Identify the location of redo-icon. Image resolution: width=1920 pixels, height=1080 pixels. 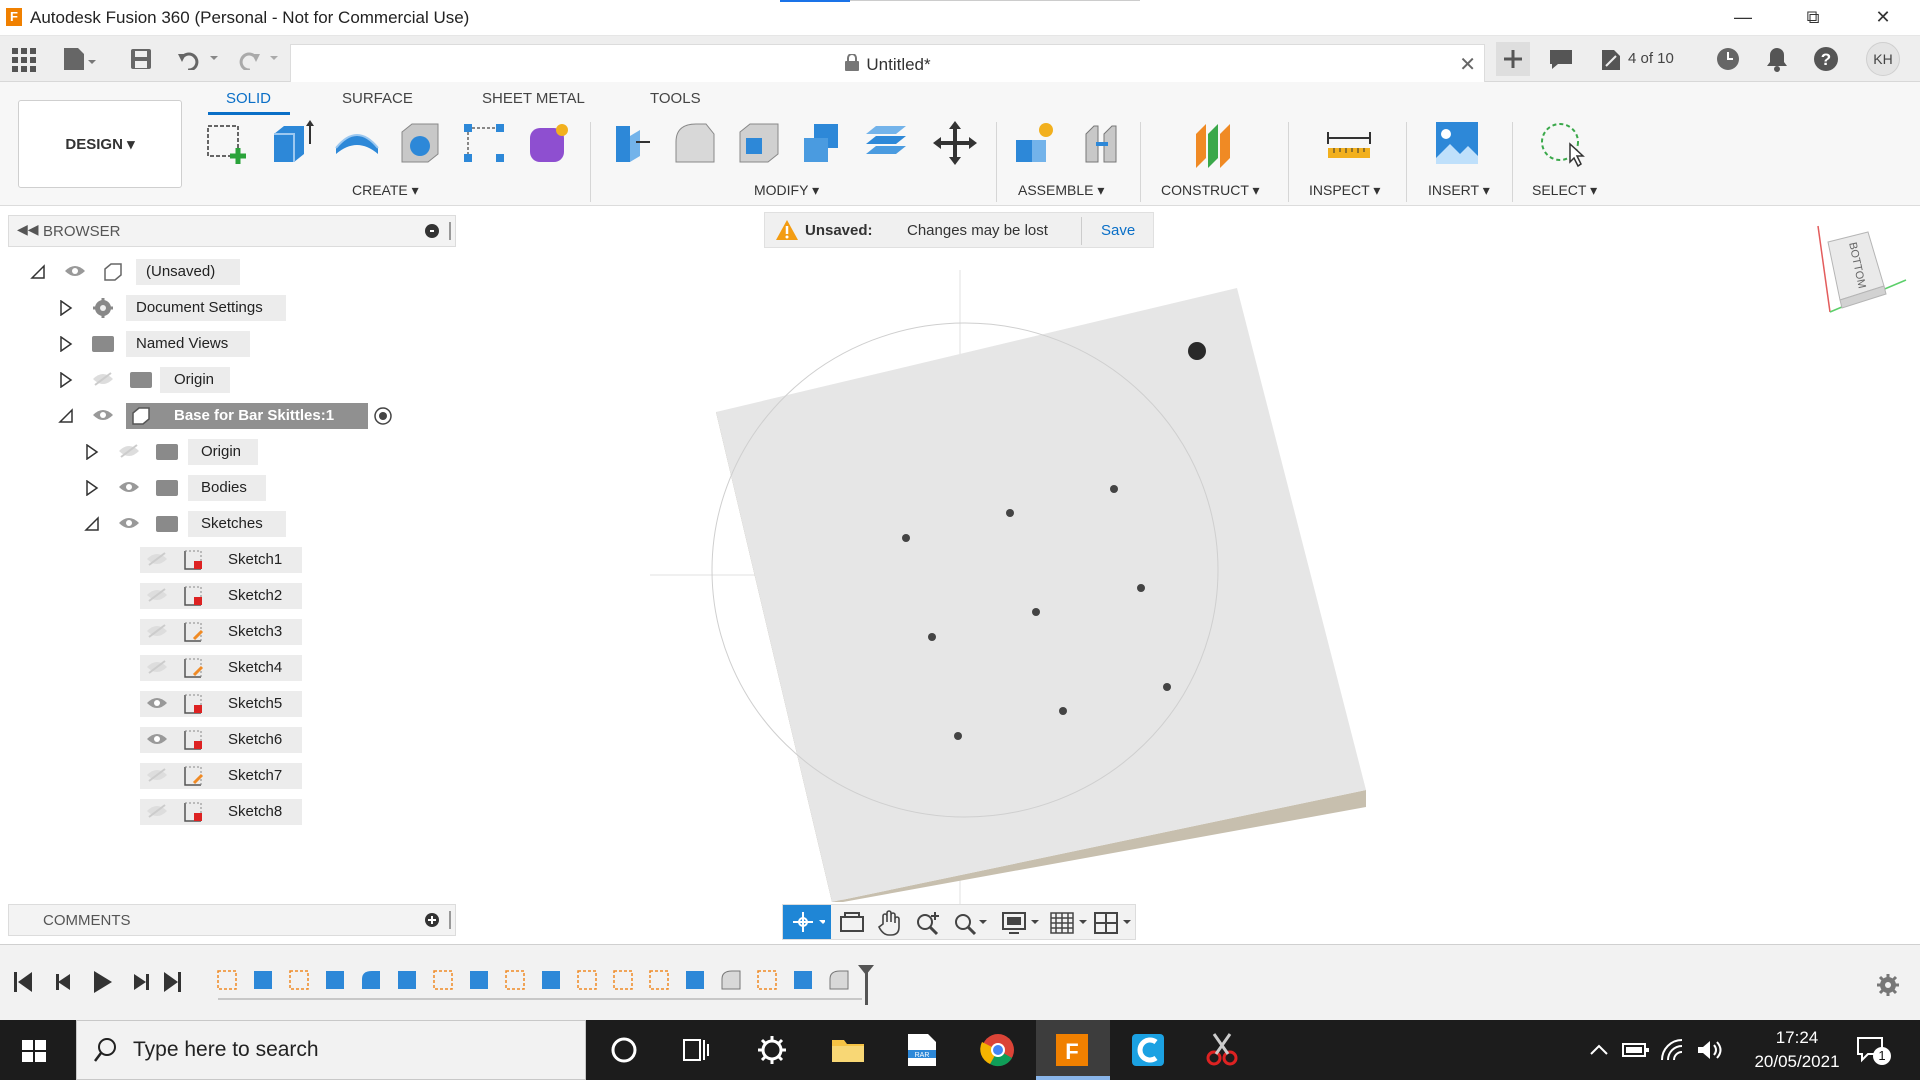
(258, 59).